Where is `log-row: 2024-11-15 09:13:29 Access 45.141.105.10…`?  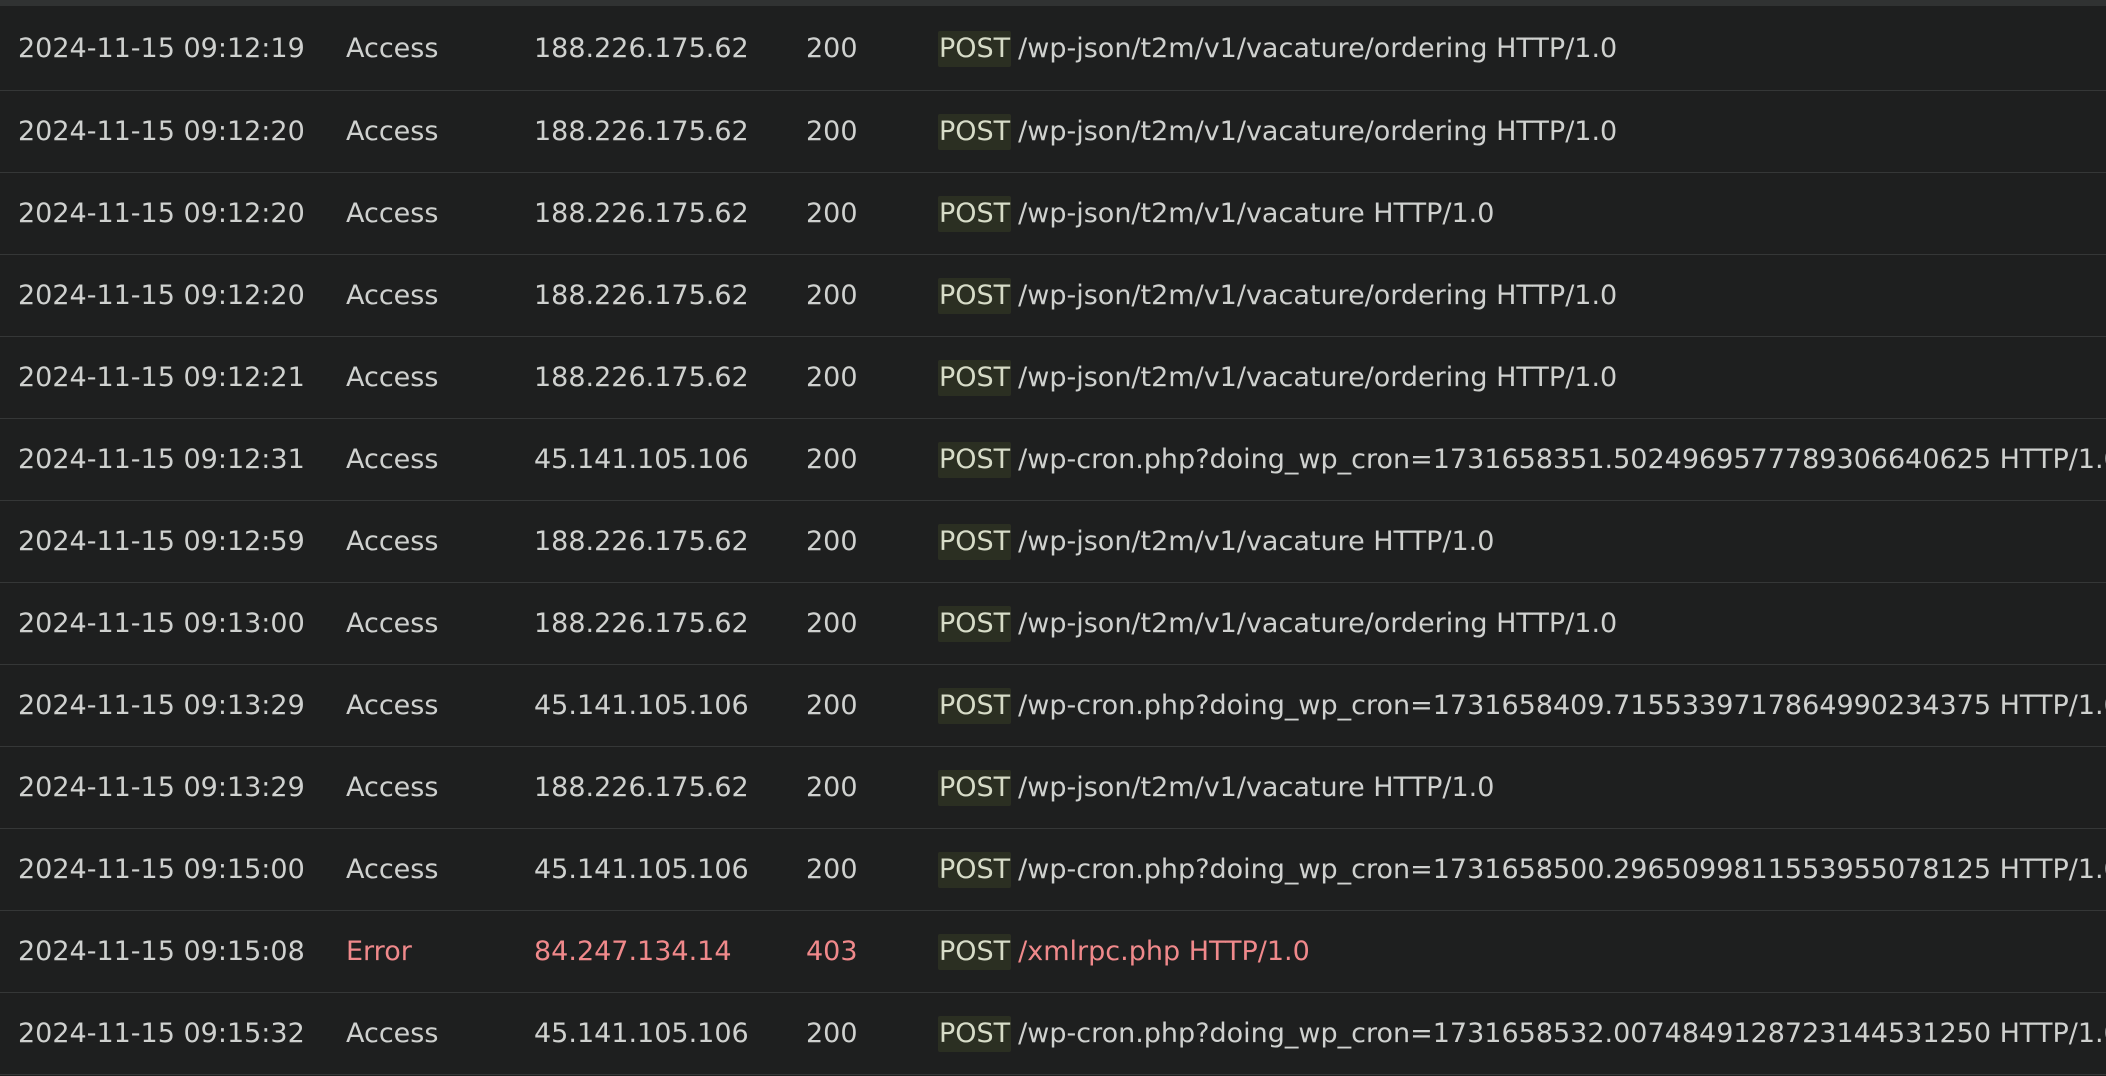
log-row: 2024-11-15 09:13:29 Access 45.141.105.10… is located at coordinates (1053, 706).